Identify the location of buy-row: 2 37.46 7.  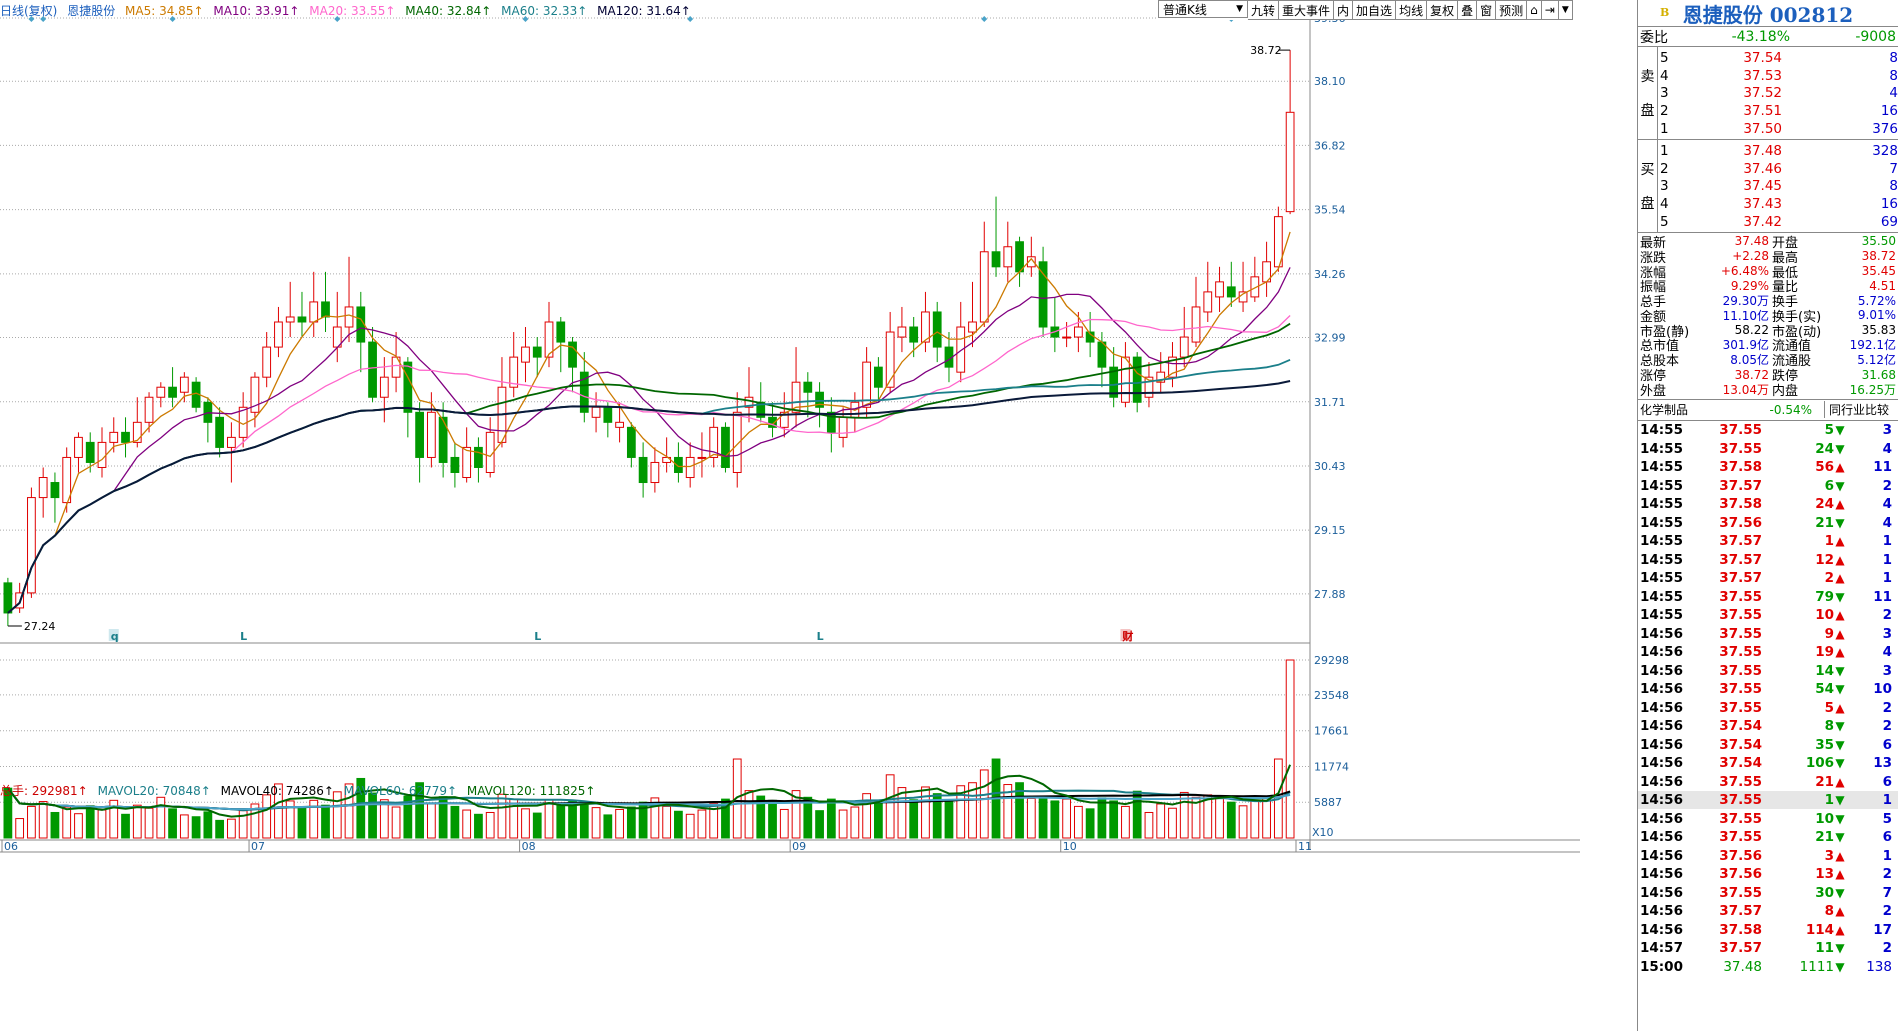
(1778, 169).